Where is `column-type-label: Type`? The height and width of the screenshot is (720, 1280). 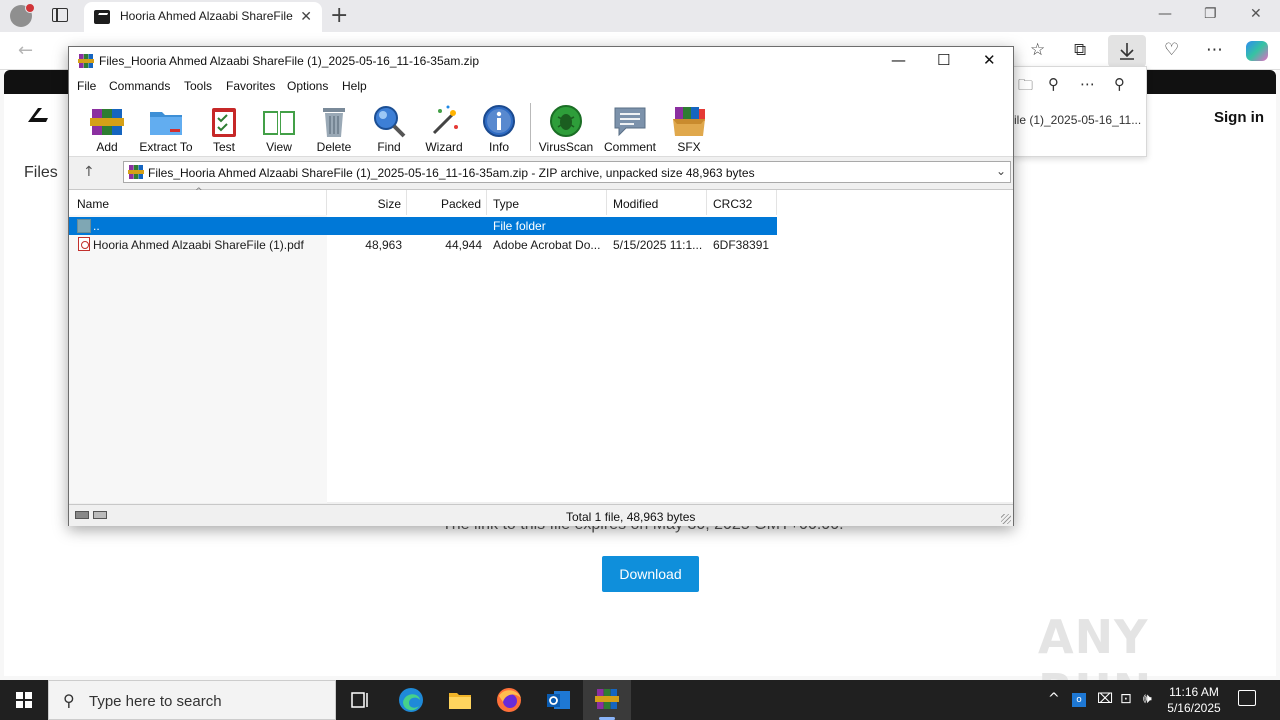
column-type-label: Type is located at coordinates (506, 204).